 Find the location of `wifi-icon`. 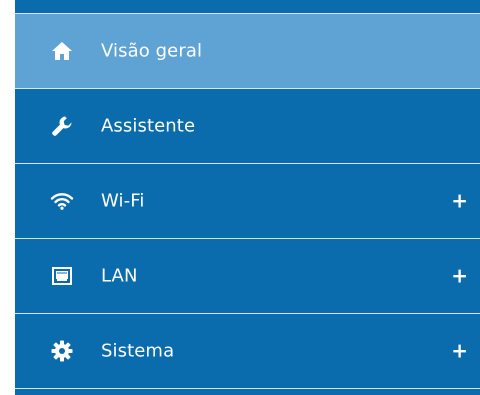

wifi-icon is located at coordinates (62, 201).